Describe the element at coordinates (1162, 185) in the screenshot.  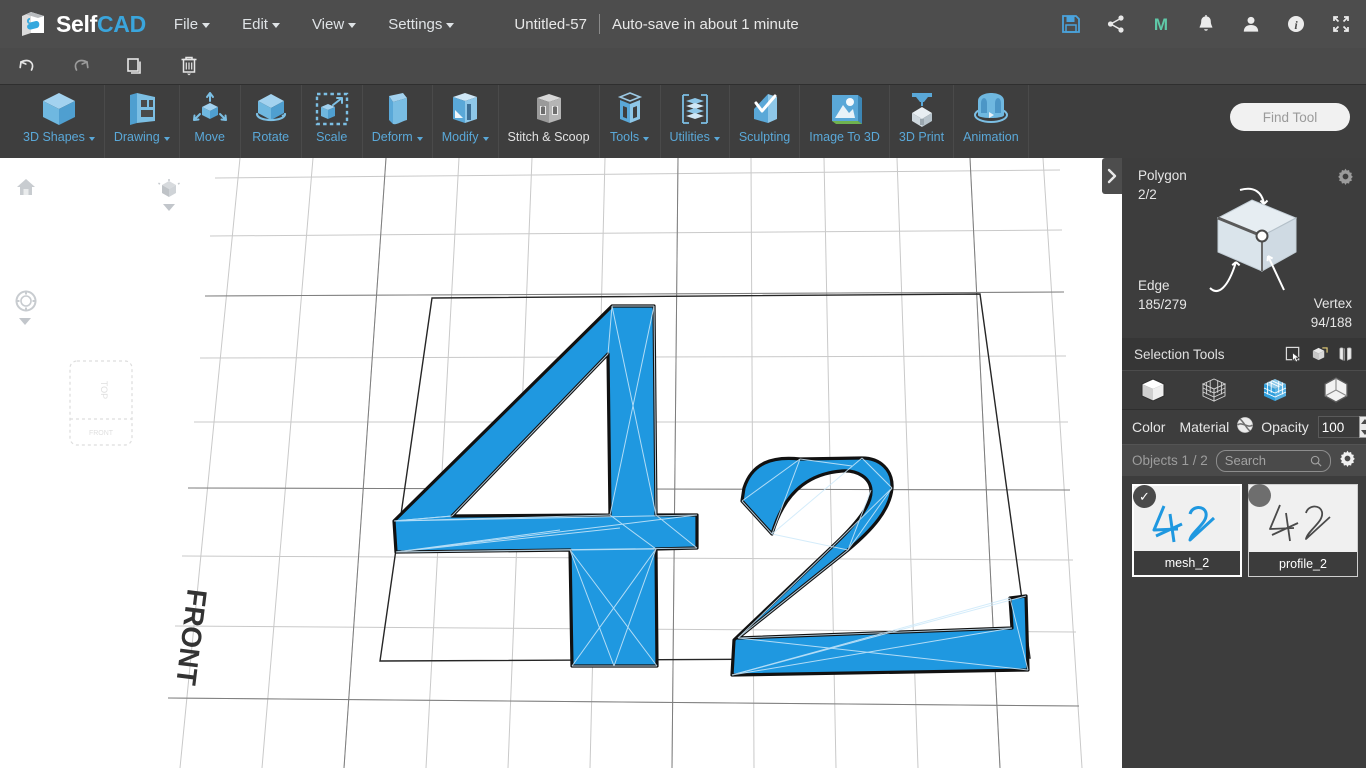
I see `polygon-count: Polygon 2/2` at that location.